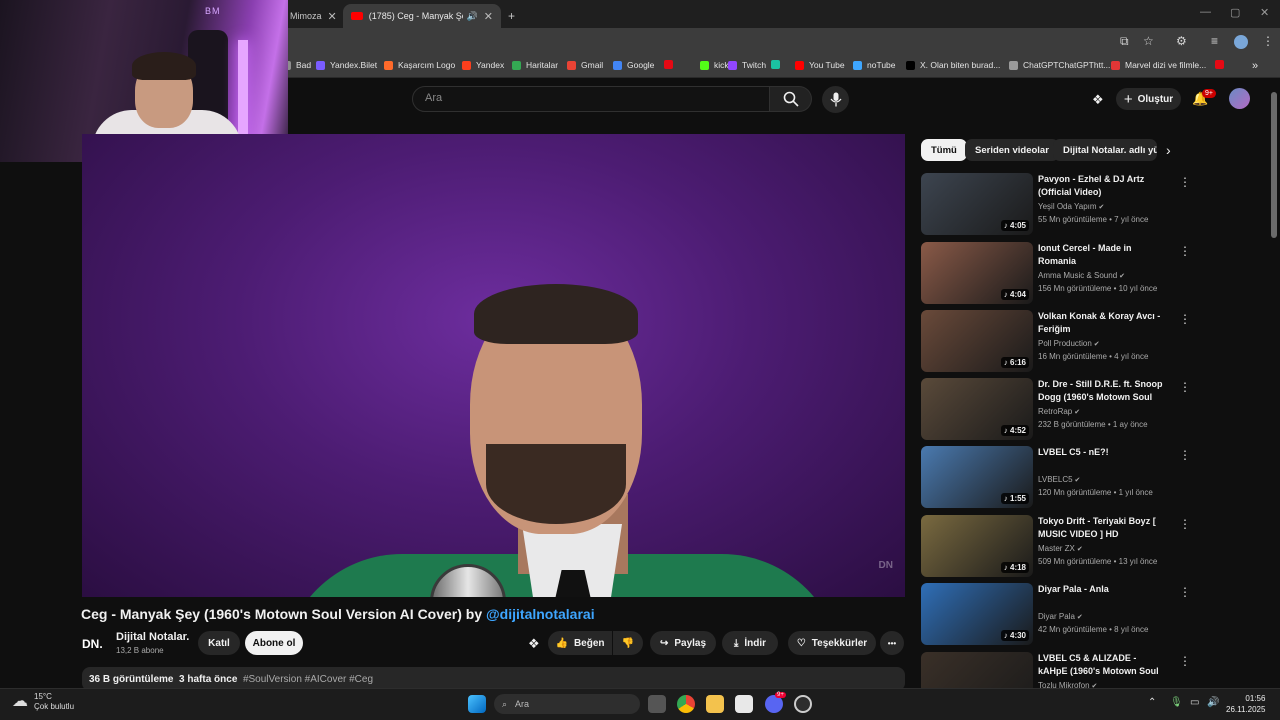 The image size is (1280, 720). I want to click on video-thumbnail: ♪ 4:05, so click(977, 204).